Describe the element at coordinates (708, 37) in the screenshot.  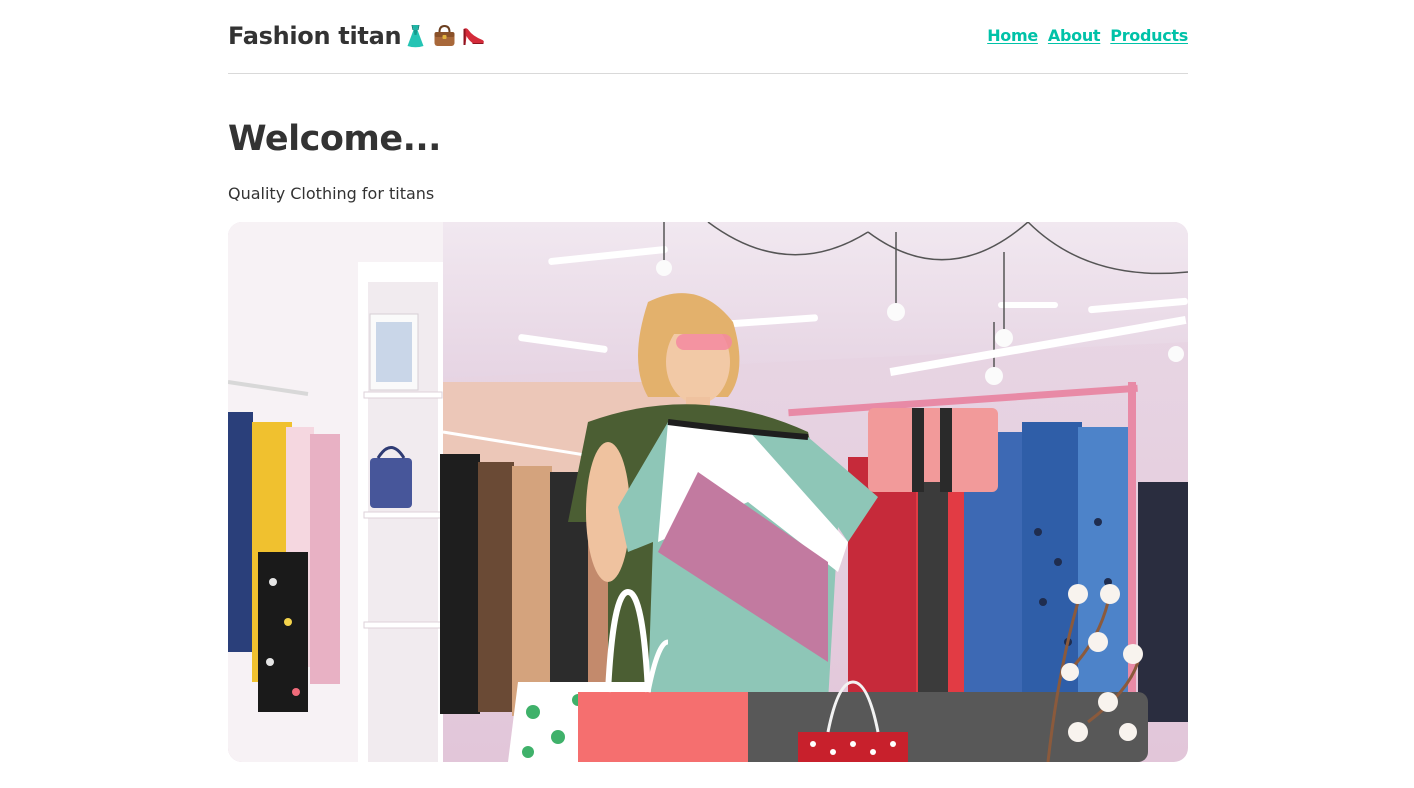
I see `site-header: Fashion titan Home About Products` at that location.